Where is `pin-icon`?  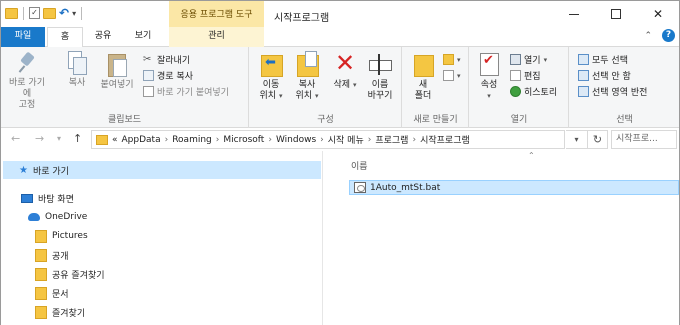
pin-icon is located at coordinates (27, 63).